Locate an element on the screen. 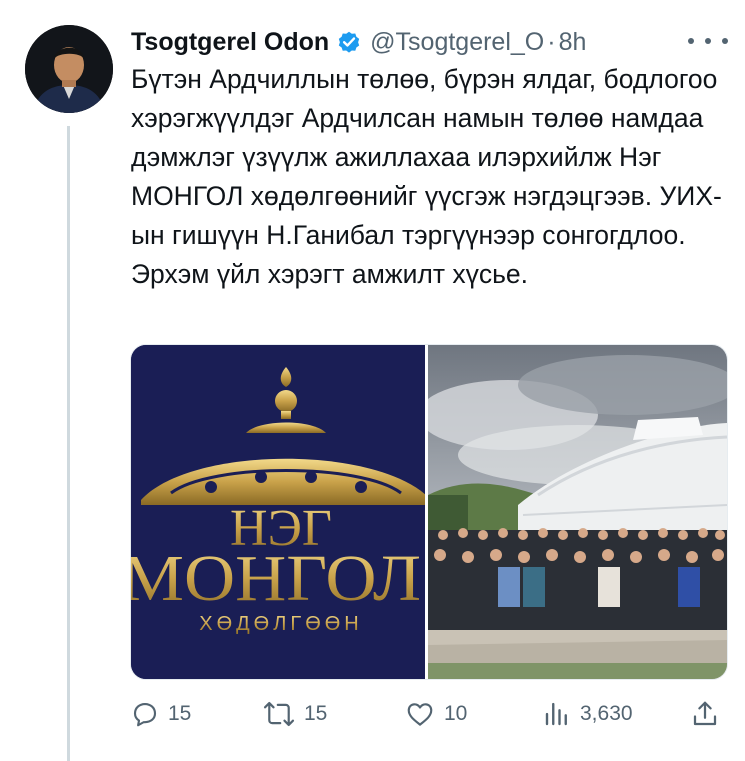 Image resolution: width=745 pixels, height=761 pixels. avatar is located at coordinates (69, 69).